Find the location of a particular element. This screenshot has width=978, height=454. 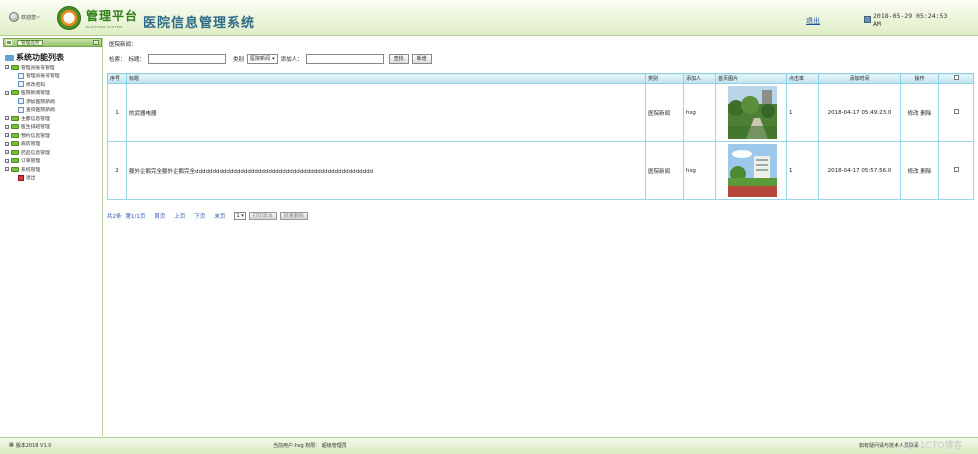

added-time: 2018-04-17 05:57:56.0 is located at coordinates (859, 170).